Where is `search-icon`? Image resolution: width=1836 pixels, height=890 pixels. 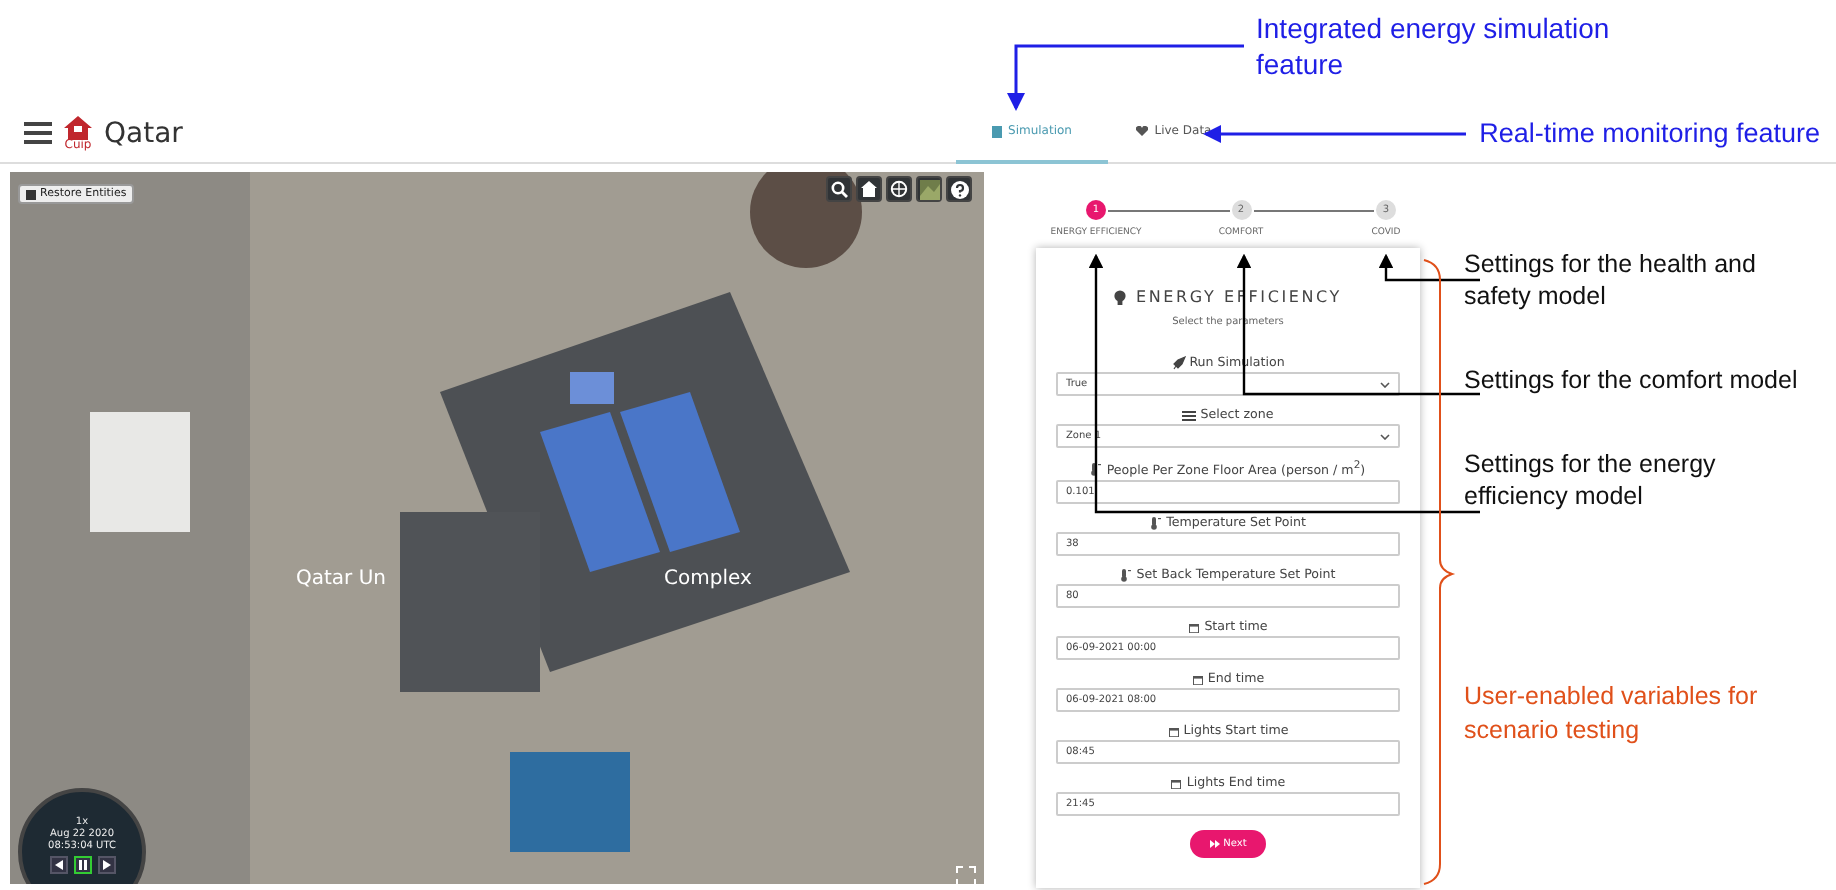
search-icon is located at coordinates (839, 189).